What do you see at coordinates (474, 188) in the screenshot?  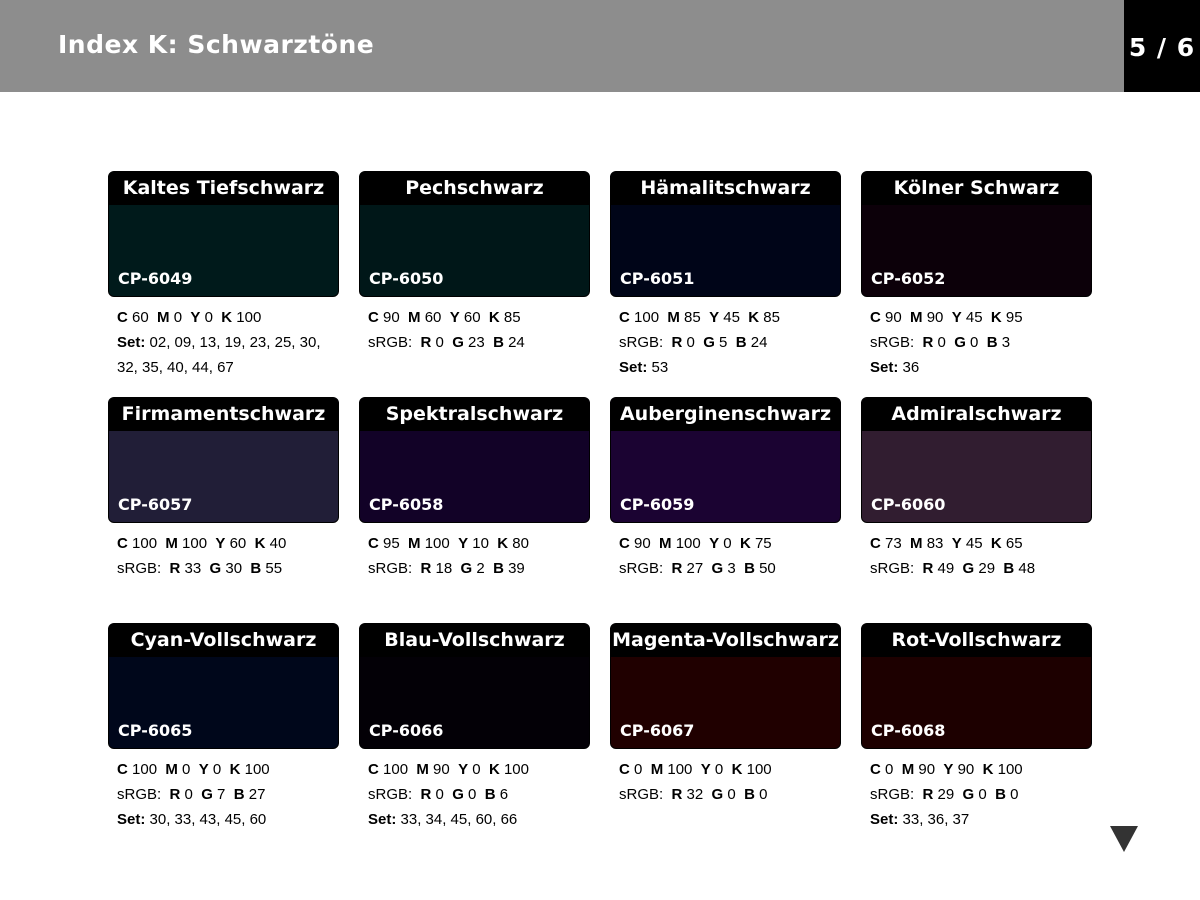 I see `color-name: Pechschwarz` at bounding box center [474, 188].